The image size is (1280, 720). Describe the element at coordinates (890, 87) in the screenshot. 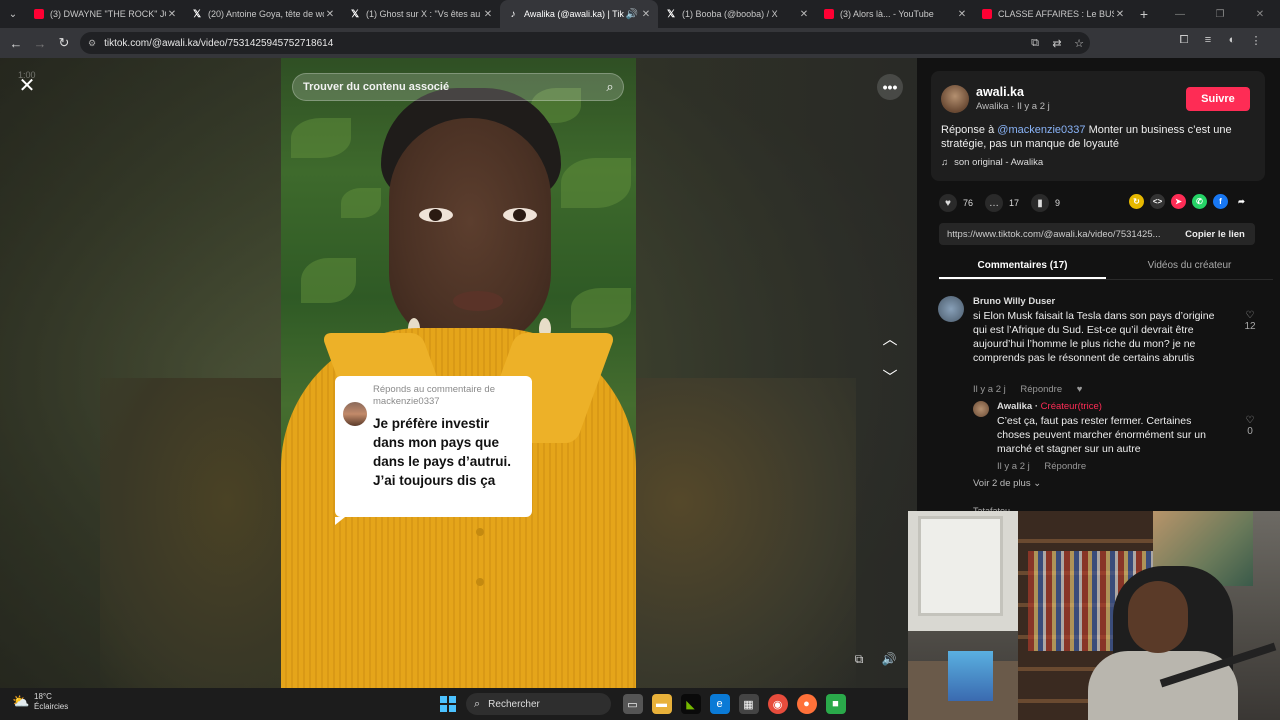

I see `more-options-icon: •••` at that location.